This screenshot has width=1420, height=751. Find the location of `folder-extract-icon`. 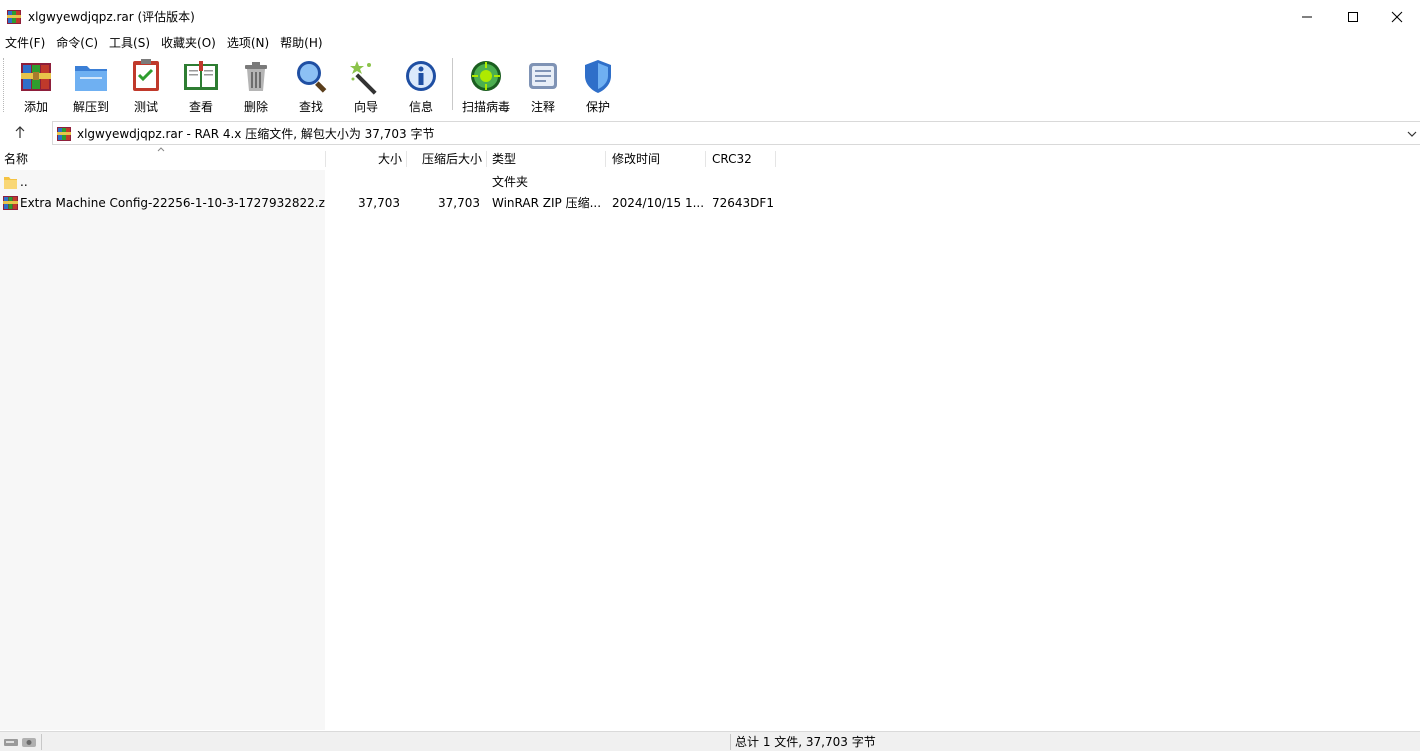

folder-extract-icon is located at coordinates (91, 78).